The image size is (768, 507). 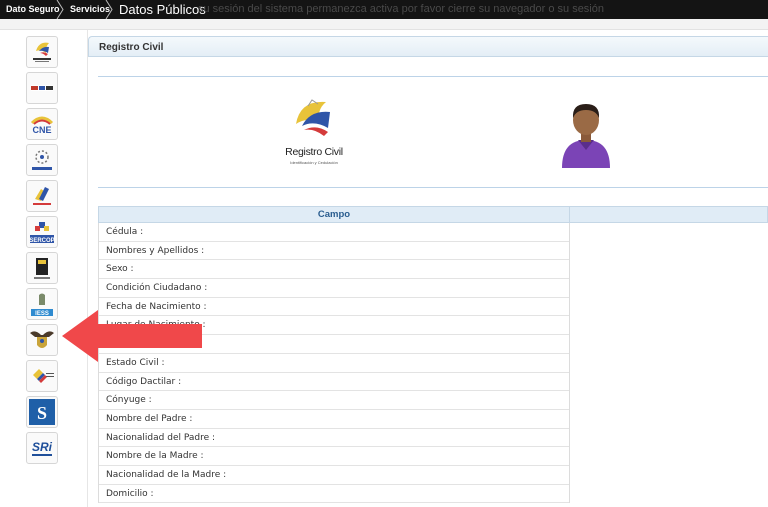 What do you see at coordinates (334, 382) in the screenshot?
I see `table-row: Código Dactilar :` at bounding box center [334, 382].